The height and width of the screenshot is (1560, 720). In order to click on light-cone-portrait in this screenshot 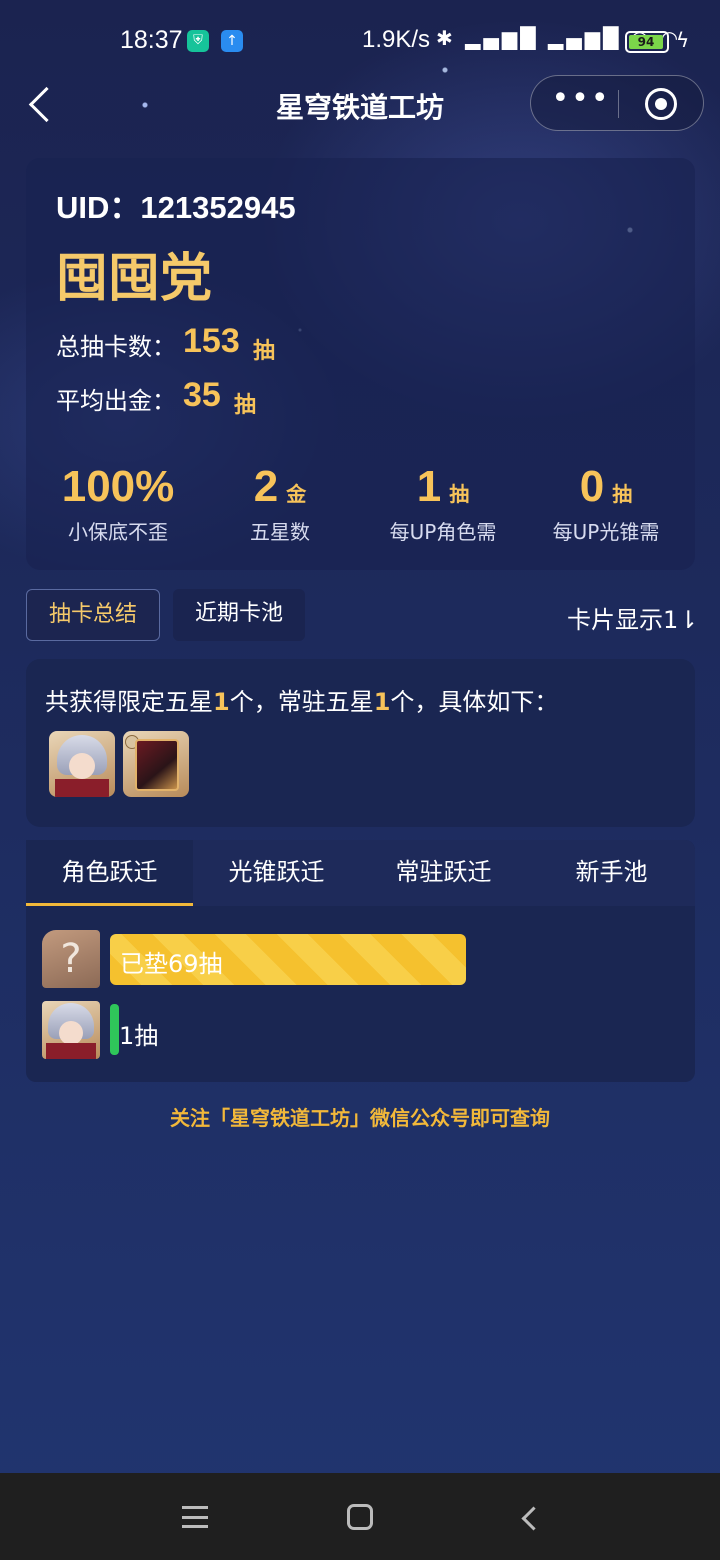, I will do `click(156, 764)`.